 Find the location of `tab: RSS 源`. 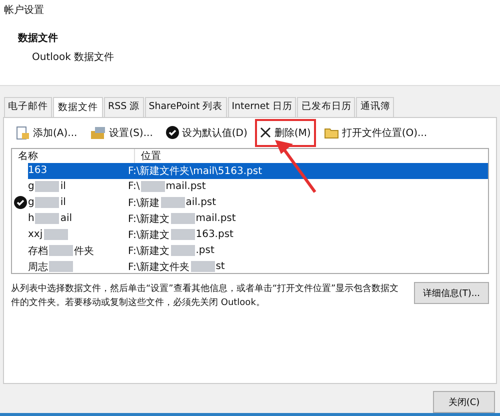

tab: RSS 源 is located at coordinates (124, 106).